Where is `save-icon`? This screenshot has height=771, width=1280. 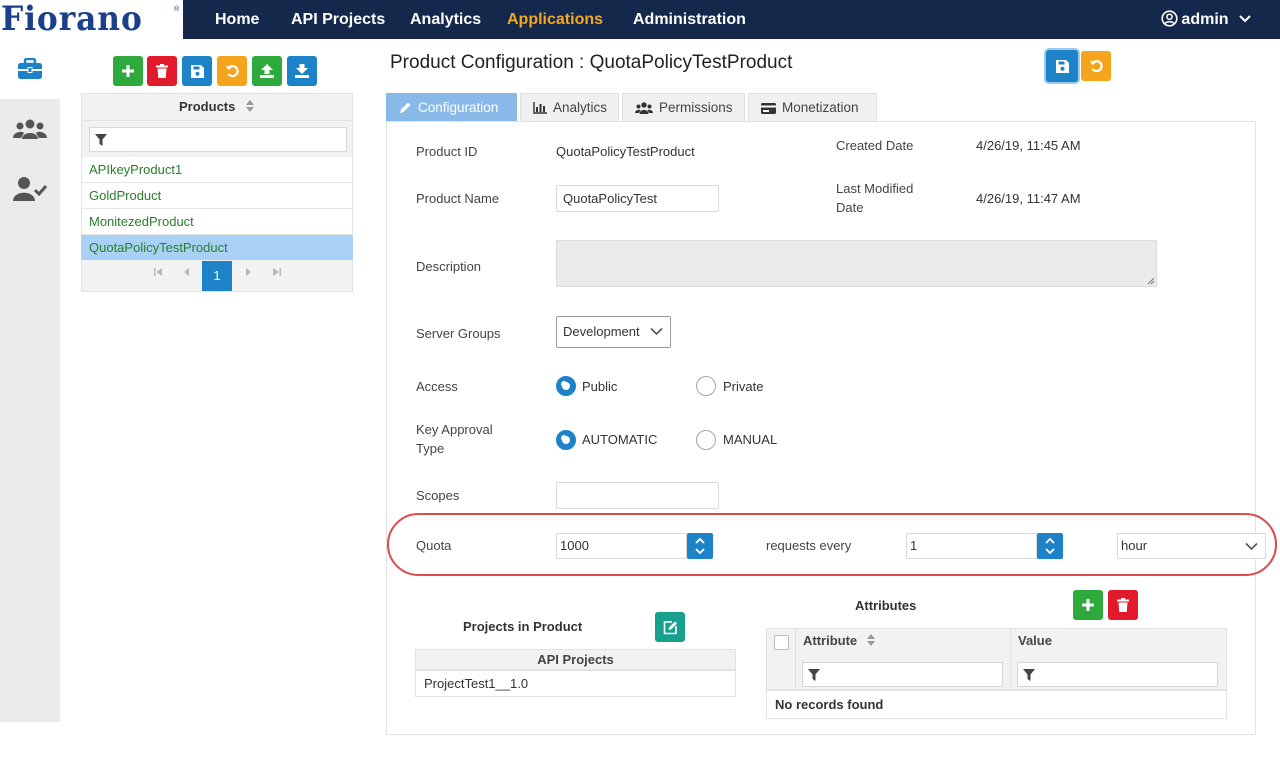
save-icon is located at coordinates (197, 71).